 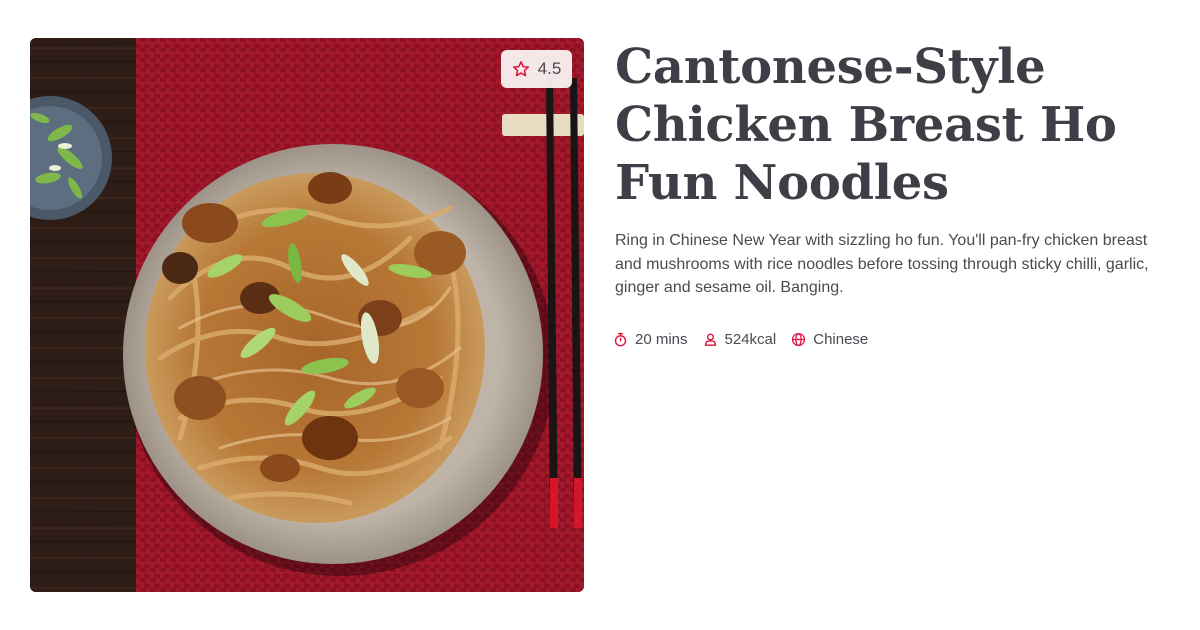 What do you see at coordinates (841, 339) in the screenshot?
I see `meta-cuisine-label: Chinese` at bounding box center [841, 339].